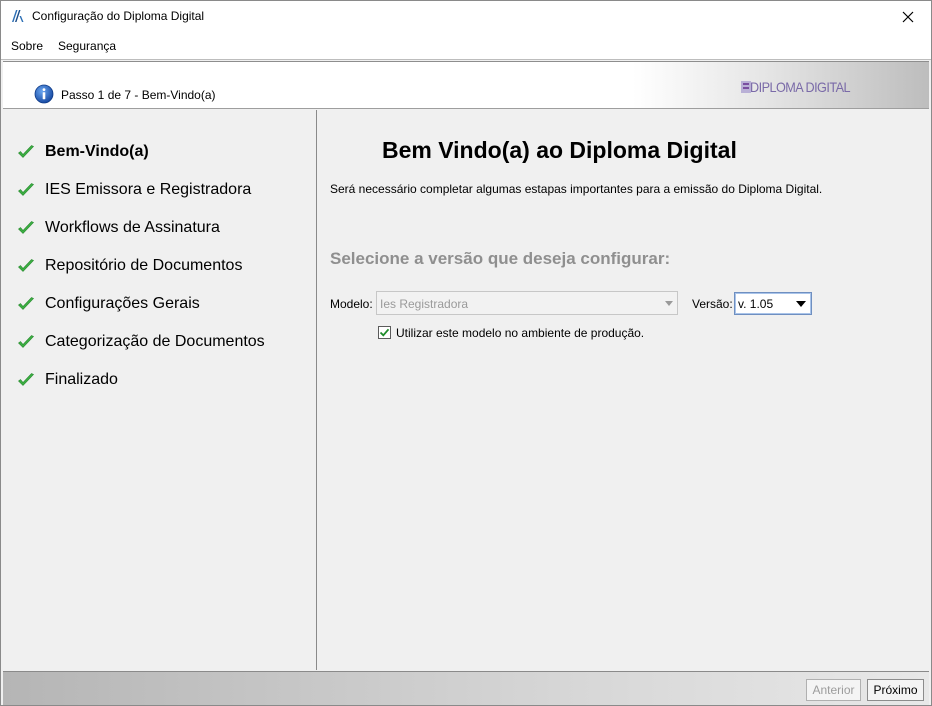  I want to click on sidebar-item-label: Repositório de Documentos, so click(144, 265).